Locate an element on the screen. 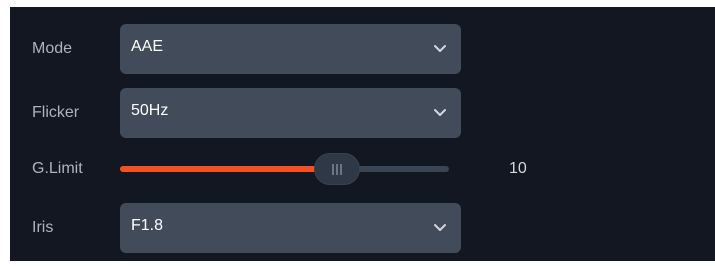  g-limit-value: 10 is located at coordinates (518, 168).